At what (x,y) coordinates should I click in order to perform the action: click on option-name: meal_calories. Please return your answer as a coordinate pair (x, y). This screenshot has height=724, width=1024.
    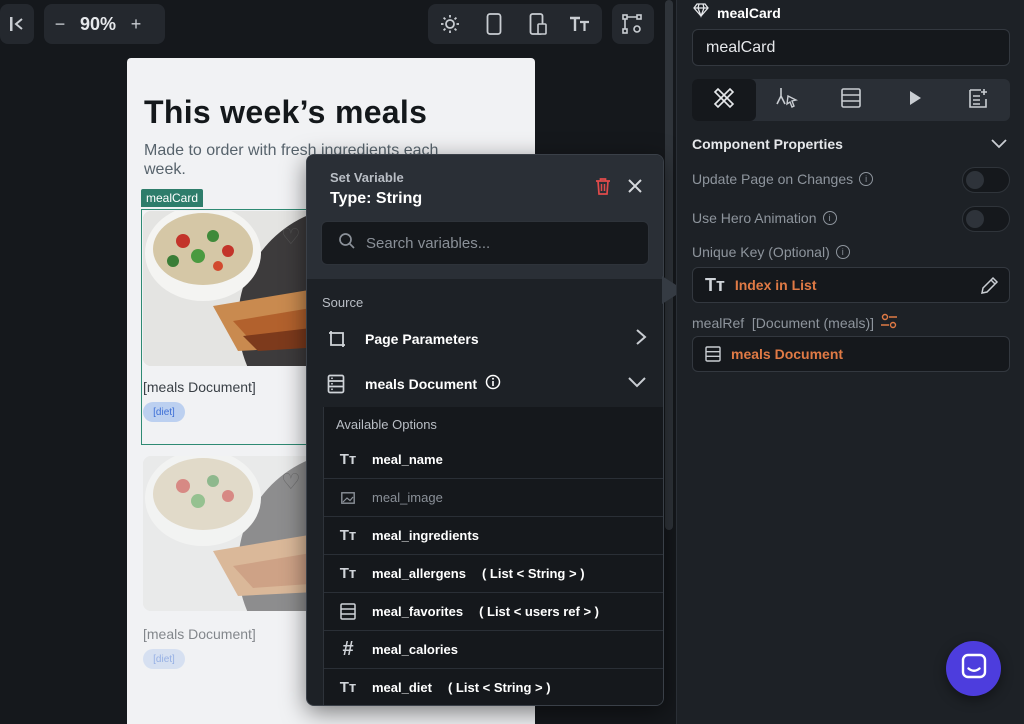
    Looking at the image, I should click on (415, 649).